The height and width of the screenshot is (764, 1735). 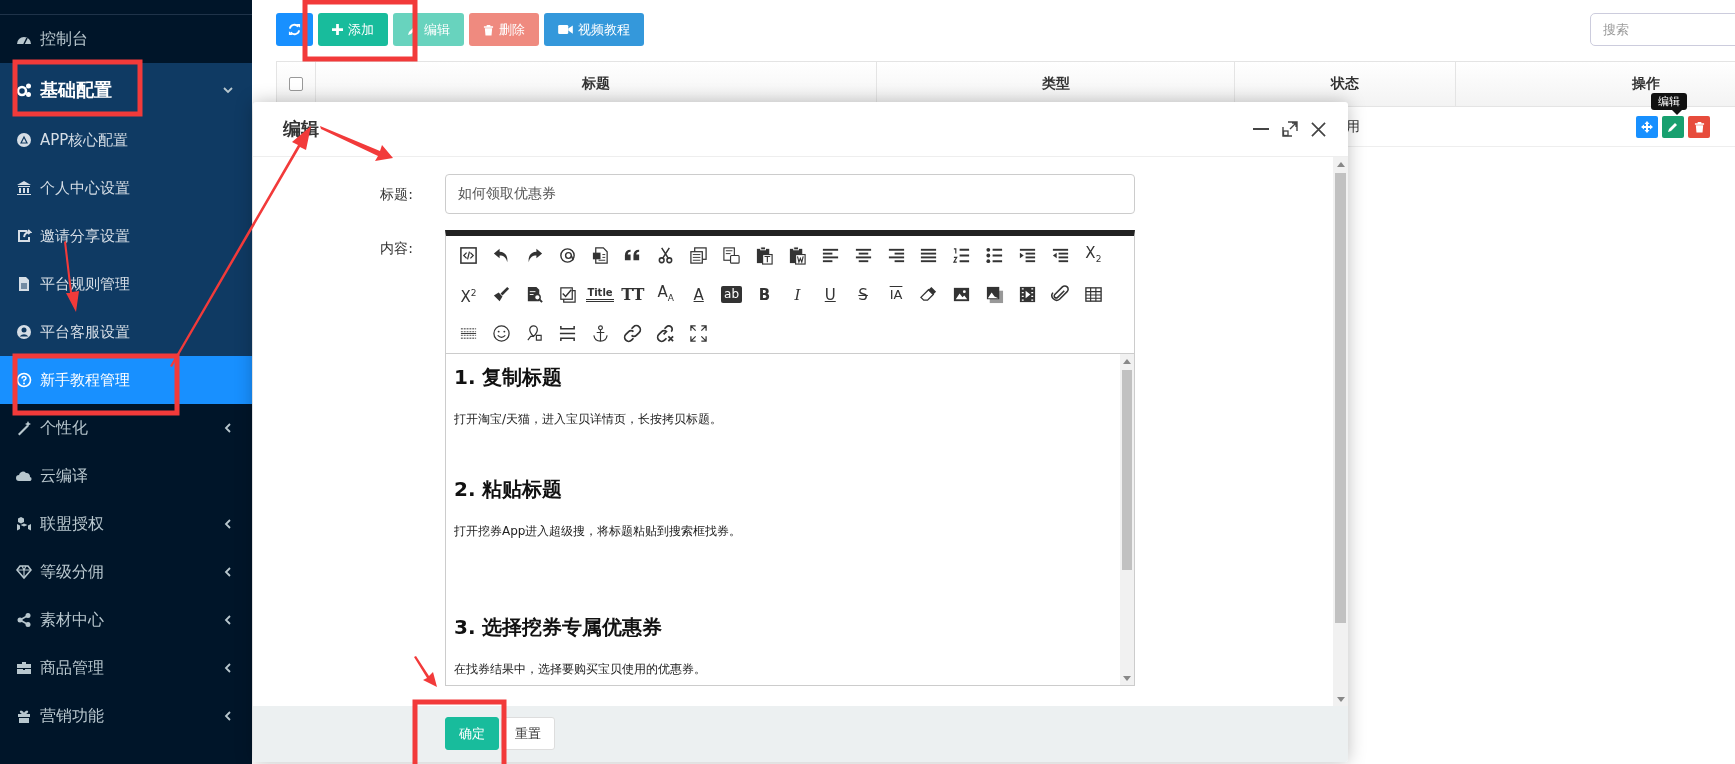 I want to click on annotation-arrow, so click(x=425, y=671).